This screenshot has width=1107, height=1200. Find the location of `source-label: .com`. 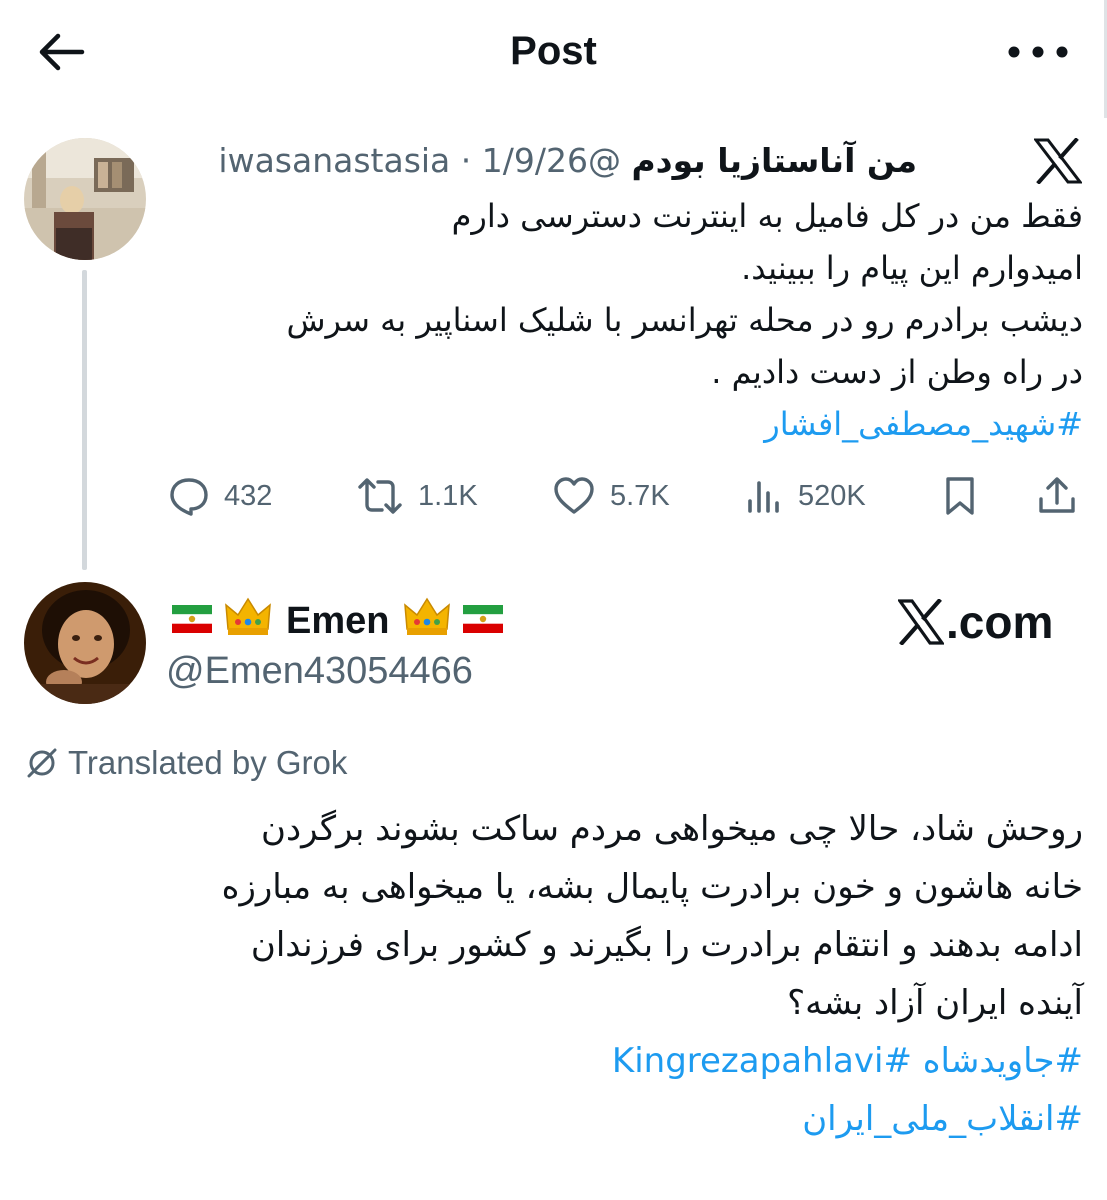

source-label: .com is located at coordinates (1000, 622).